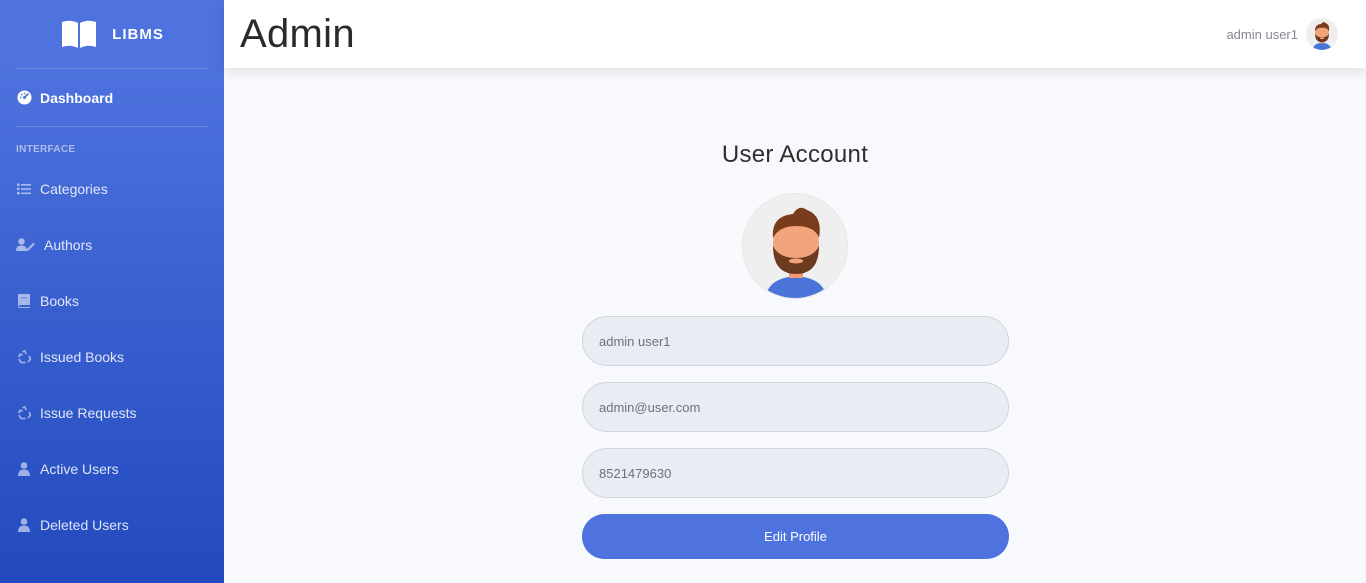 This screenshot has width=1366, height=583. I want to click on profile-avatar, so click(795, 246).